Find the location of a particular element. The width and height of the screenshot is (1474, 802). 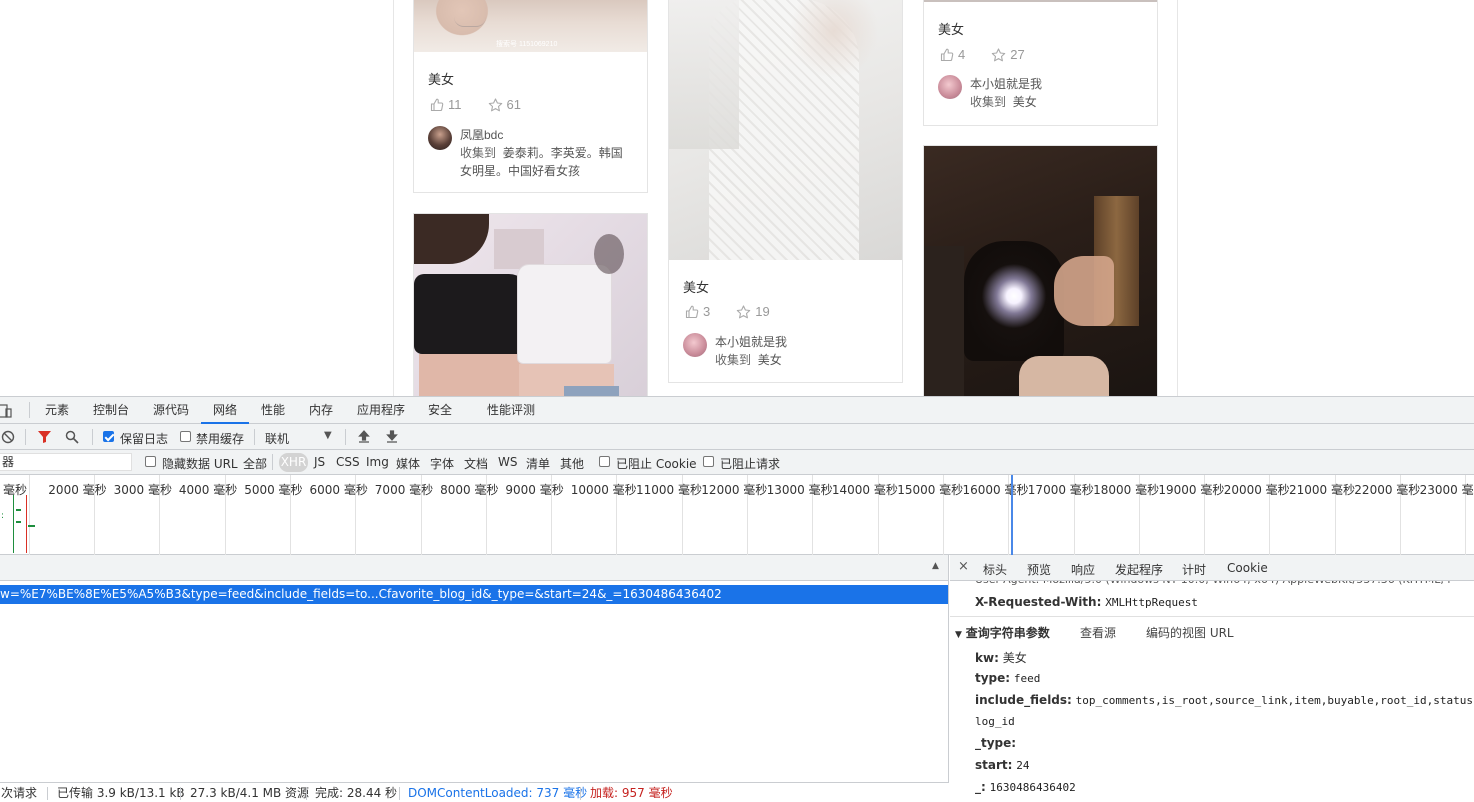

thumbs-up-icon is located at coordinates (947, 54).